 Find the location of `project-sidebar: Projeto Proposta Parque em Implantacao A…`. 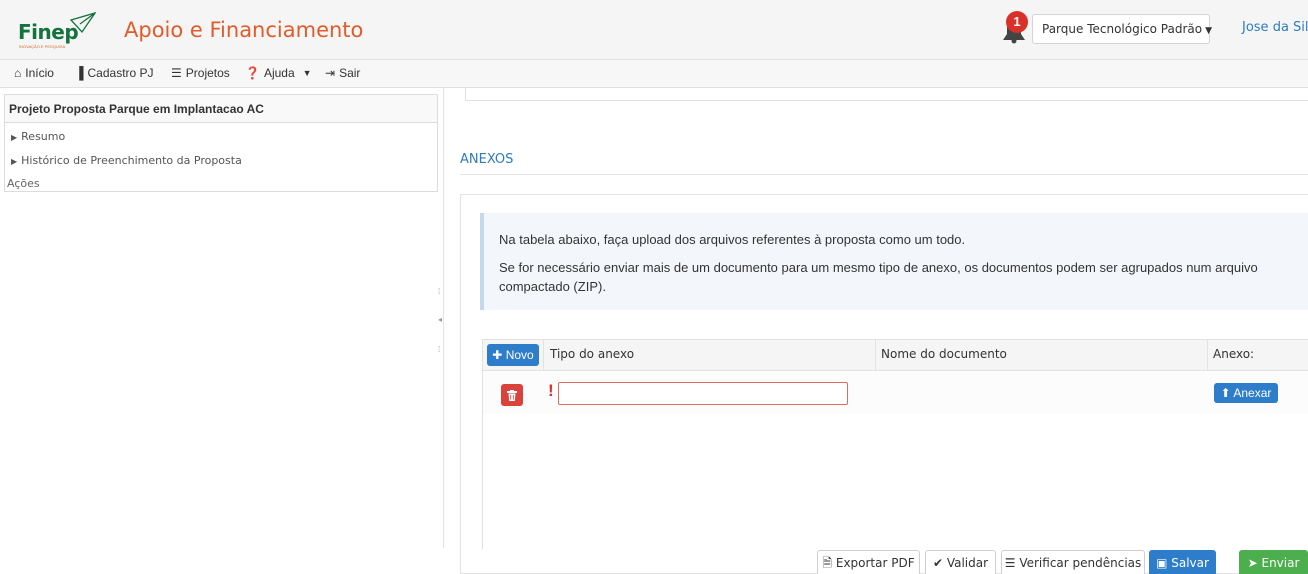

project-sidebar: Projeto Proposta Parque em Implantacao A… is located at coordinates (221, 143).